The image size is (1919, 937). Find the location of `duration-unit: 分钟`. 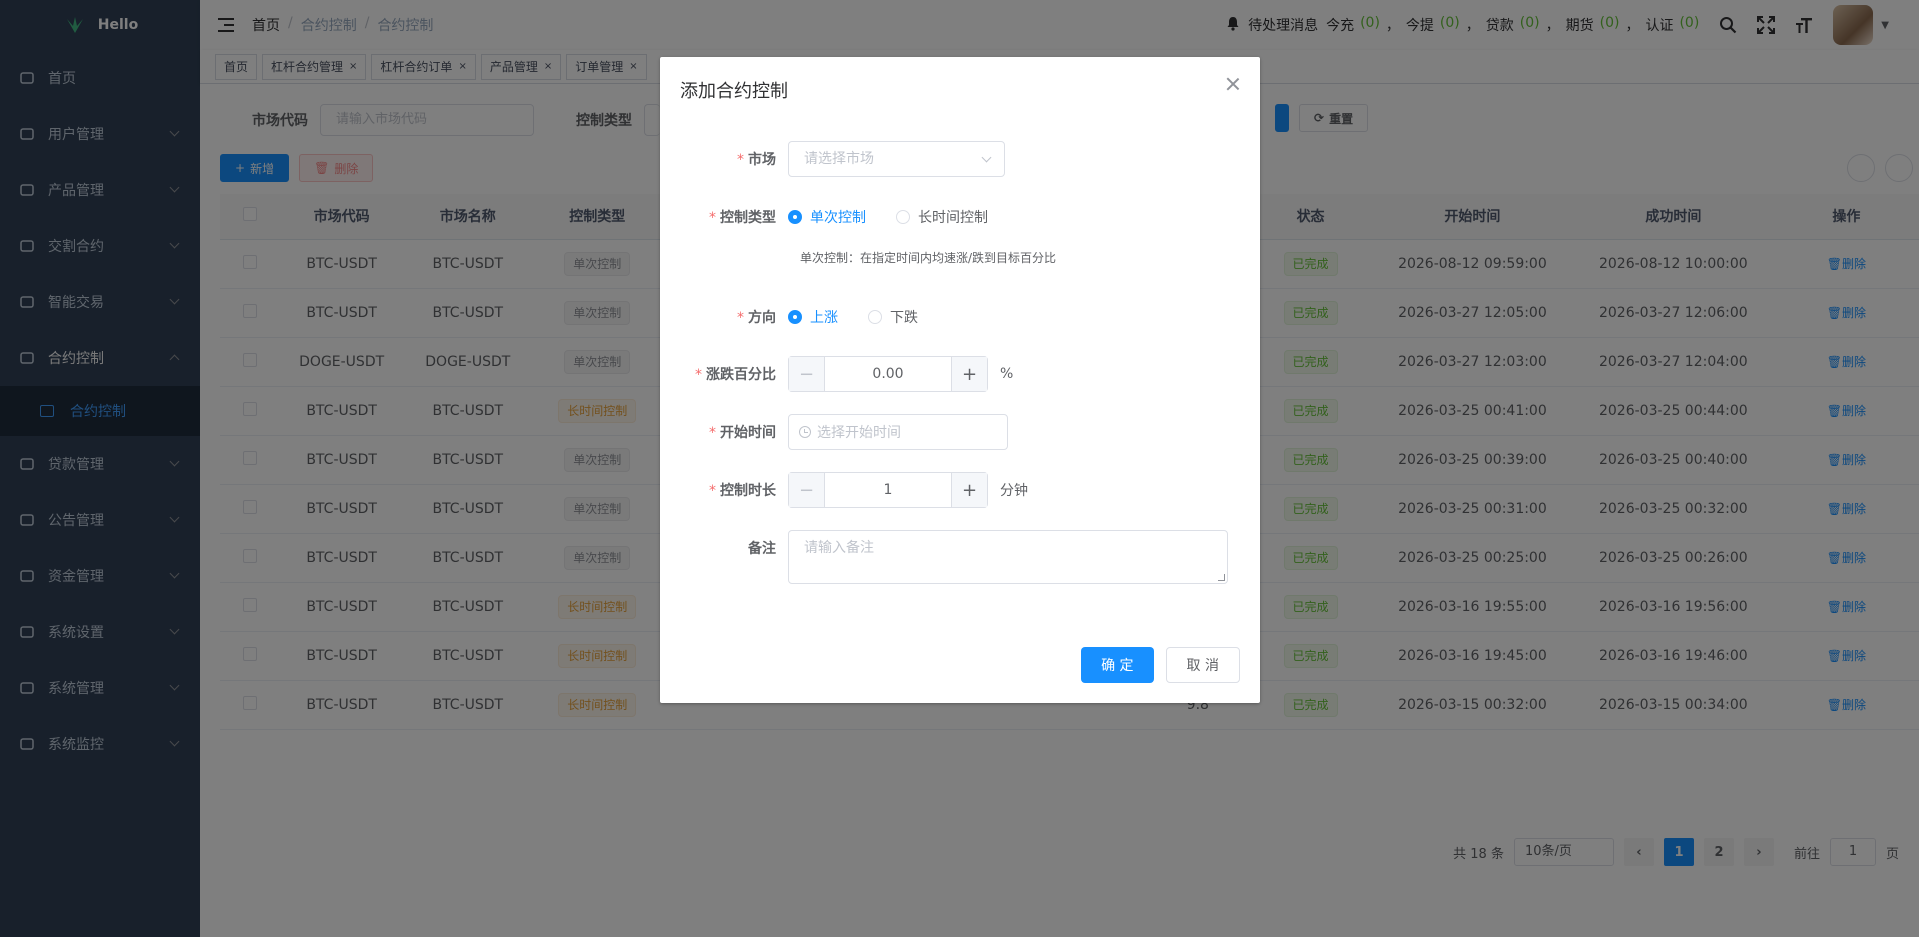

duration-unit: 分钟 is located at coordinates (1014, 491).